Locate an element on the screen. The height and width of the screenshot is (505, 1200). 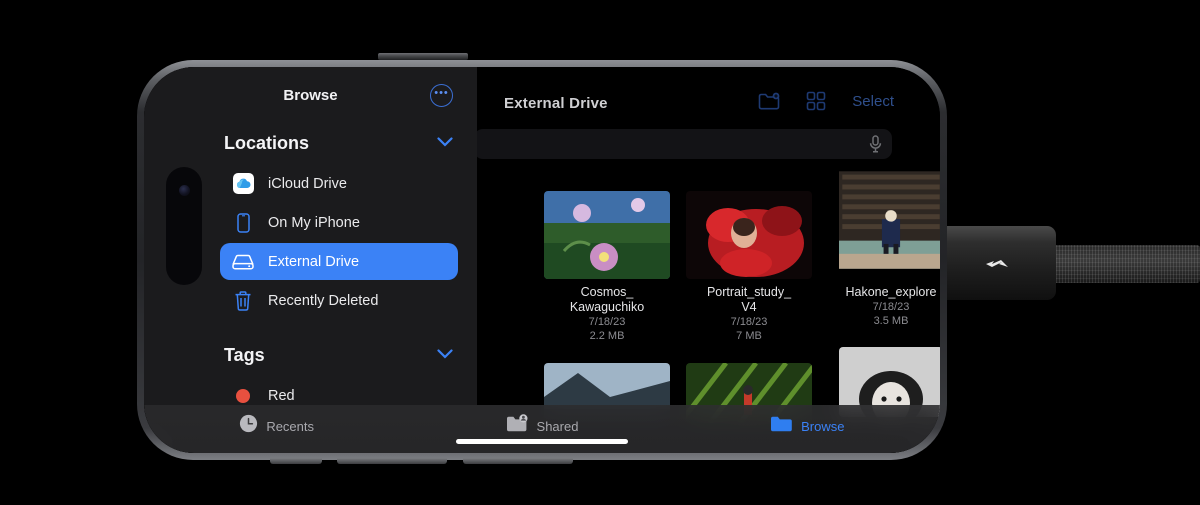
sidebar-item-label: On My iPhone is located at coordinates (314, 222).